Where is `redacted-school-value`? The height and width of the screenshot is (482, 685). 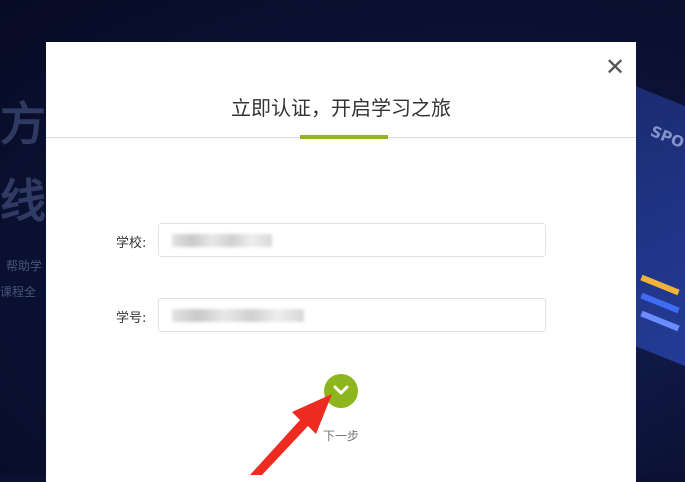
redacted-school-value is located at coordinates (222, 240).